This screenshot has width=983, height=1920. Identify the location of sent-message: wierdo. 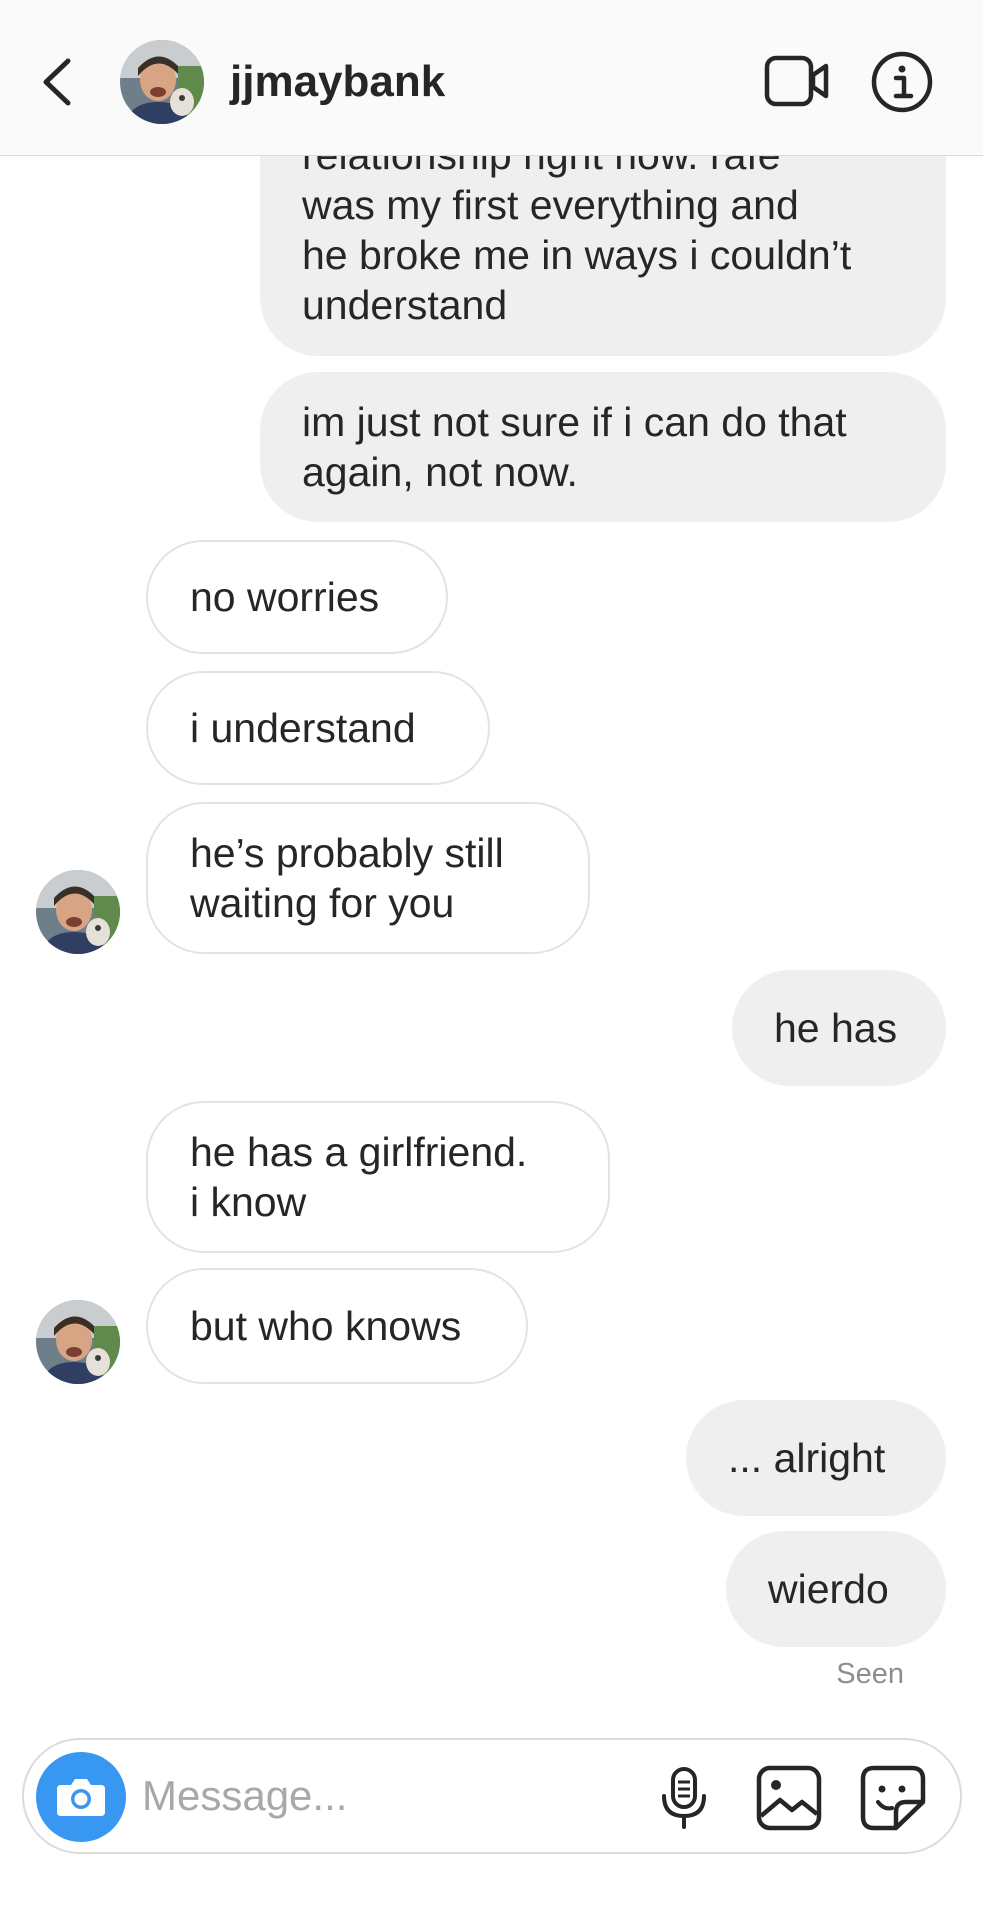
(836, 1589).